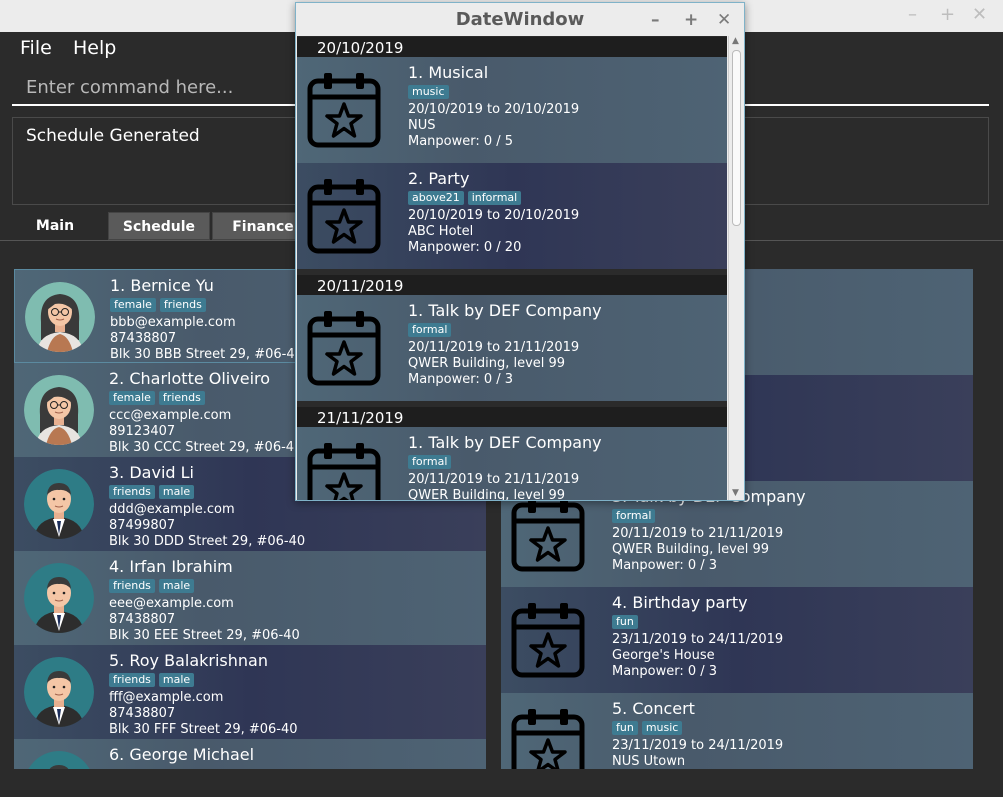 Image resolution: width=1003 pixels, height=797 pixels. Describe the element at coordinates (117, 754) in the screenshot. I see `person-index: 6.` at that location.